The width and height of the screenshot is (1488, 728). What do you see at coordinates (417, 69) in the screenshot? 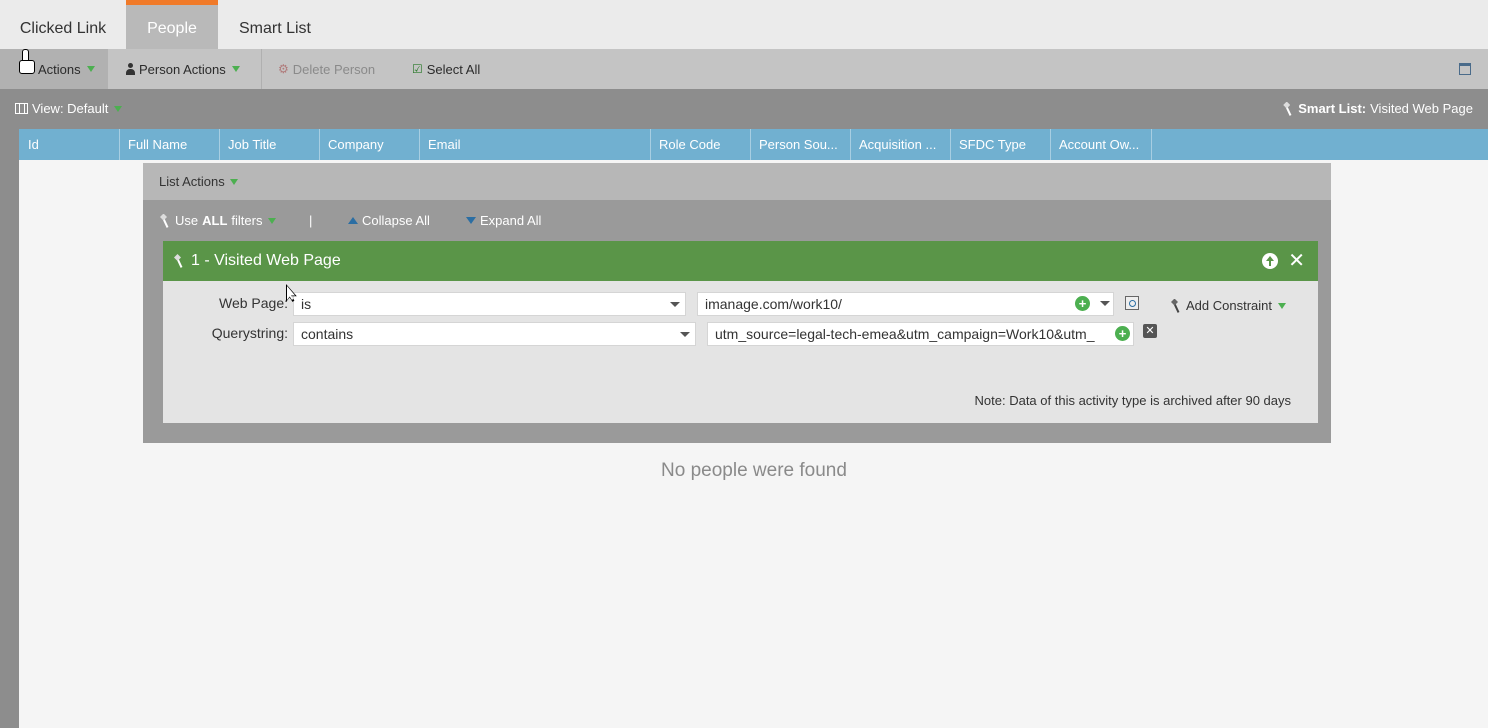
I see `checkbox-icon: ☑` at bounding box center [417, 69].